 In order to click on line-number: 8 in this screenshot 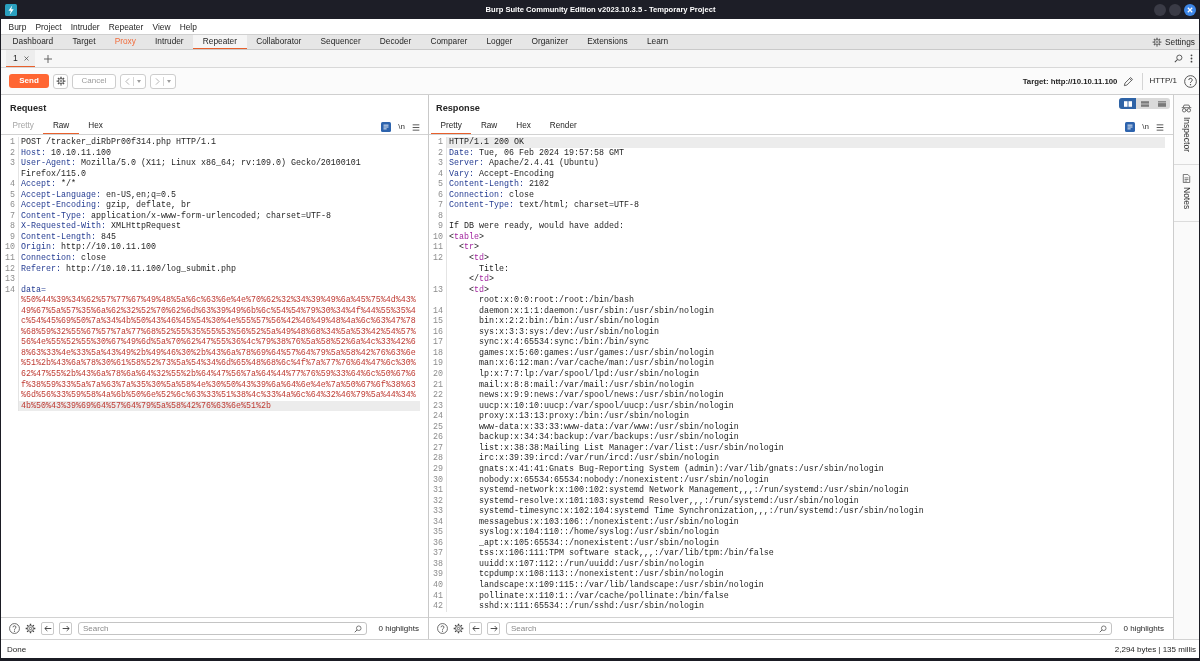, I will do `click(12, 226)`.